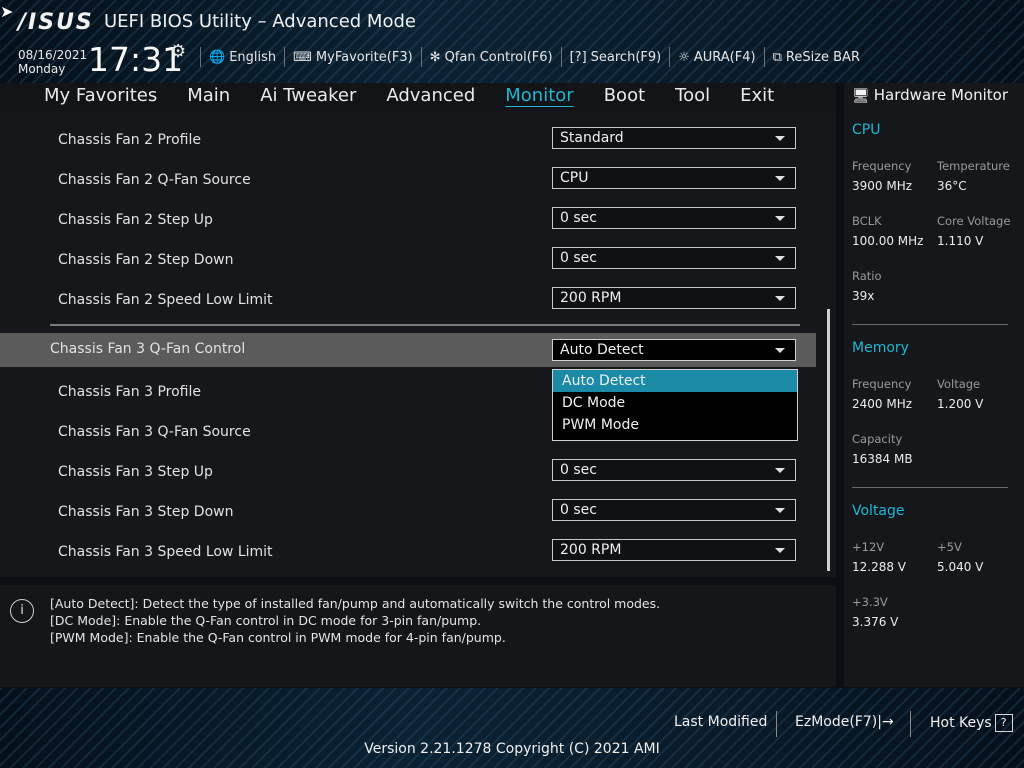 The height and width of the screenshot is (768, 1024). What do you see at coordinates (882, 166) in the screenshot?
I see `cpu-frequency-label: Frequency` at bounding box center [882, 166].